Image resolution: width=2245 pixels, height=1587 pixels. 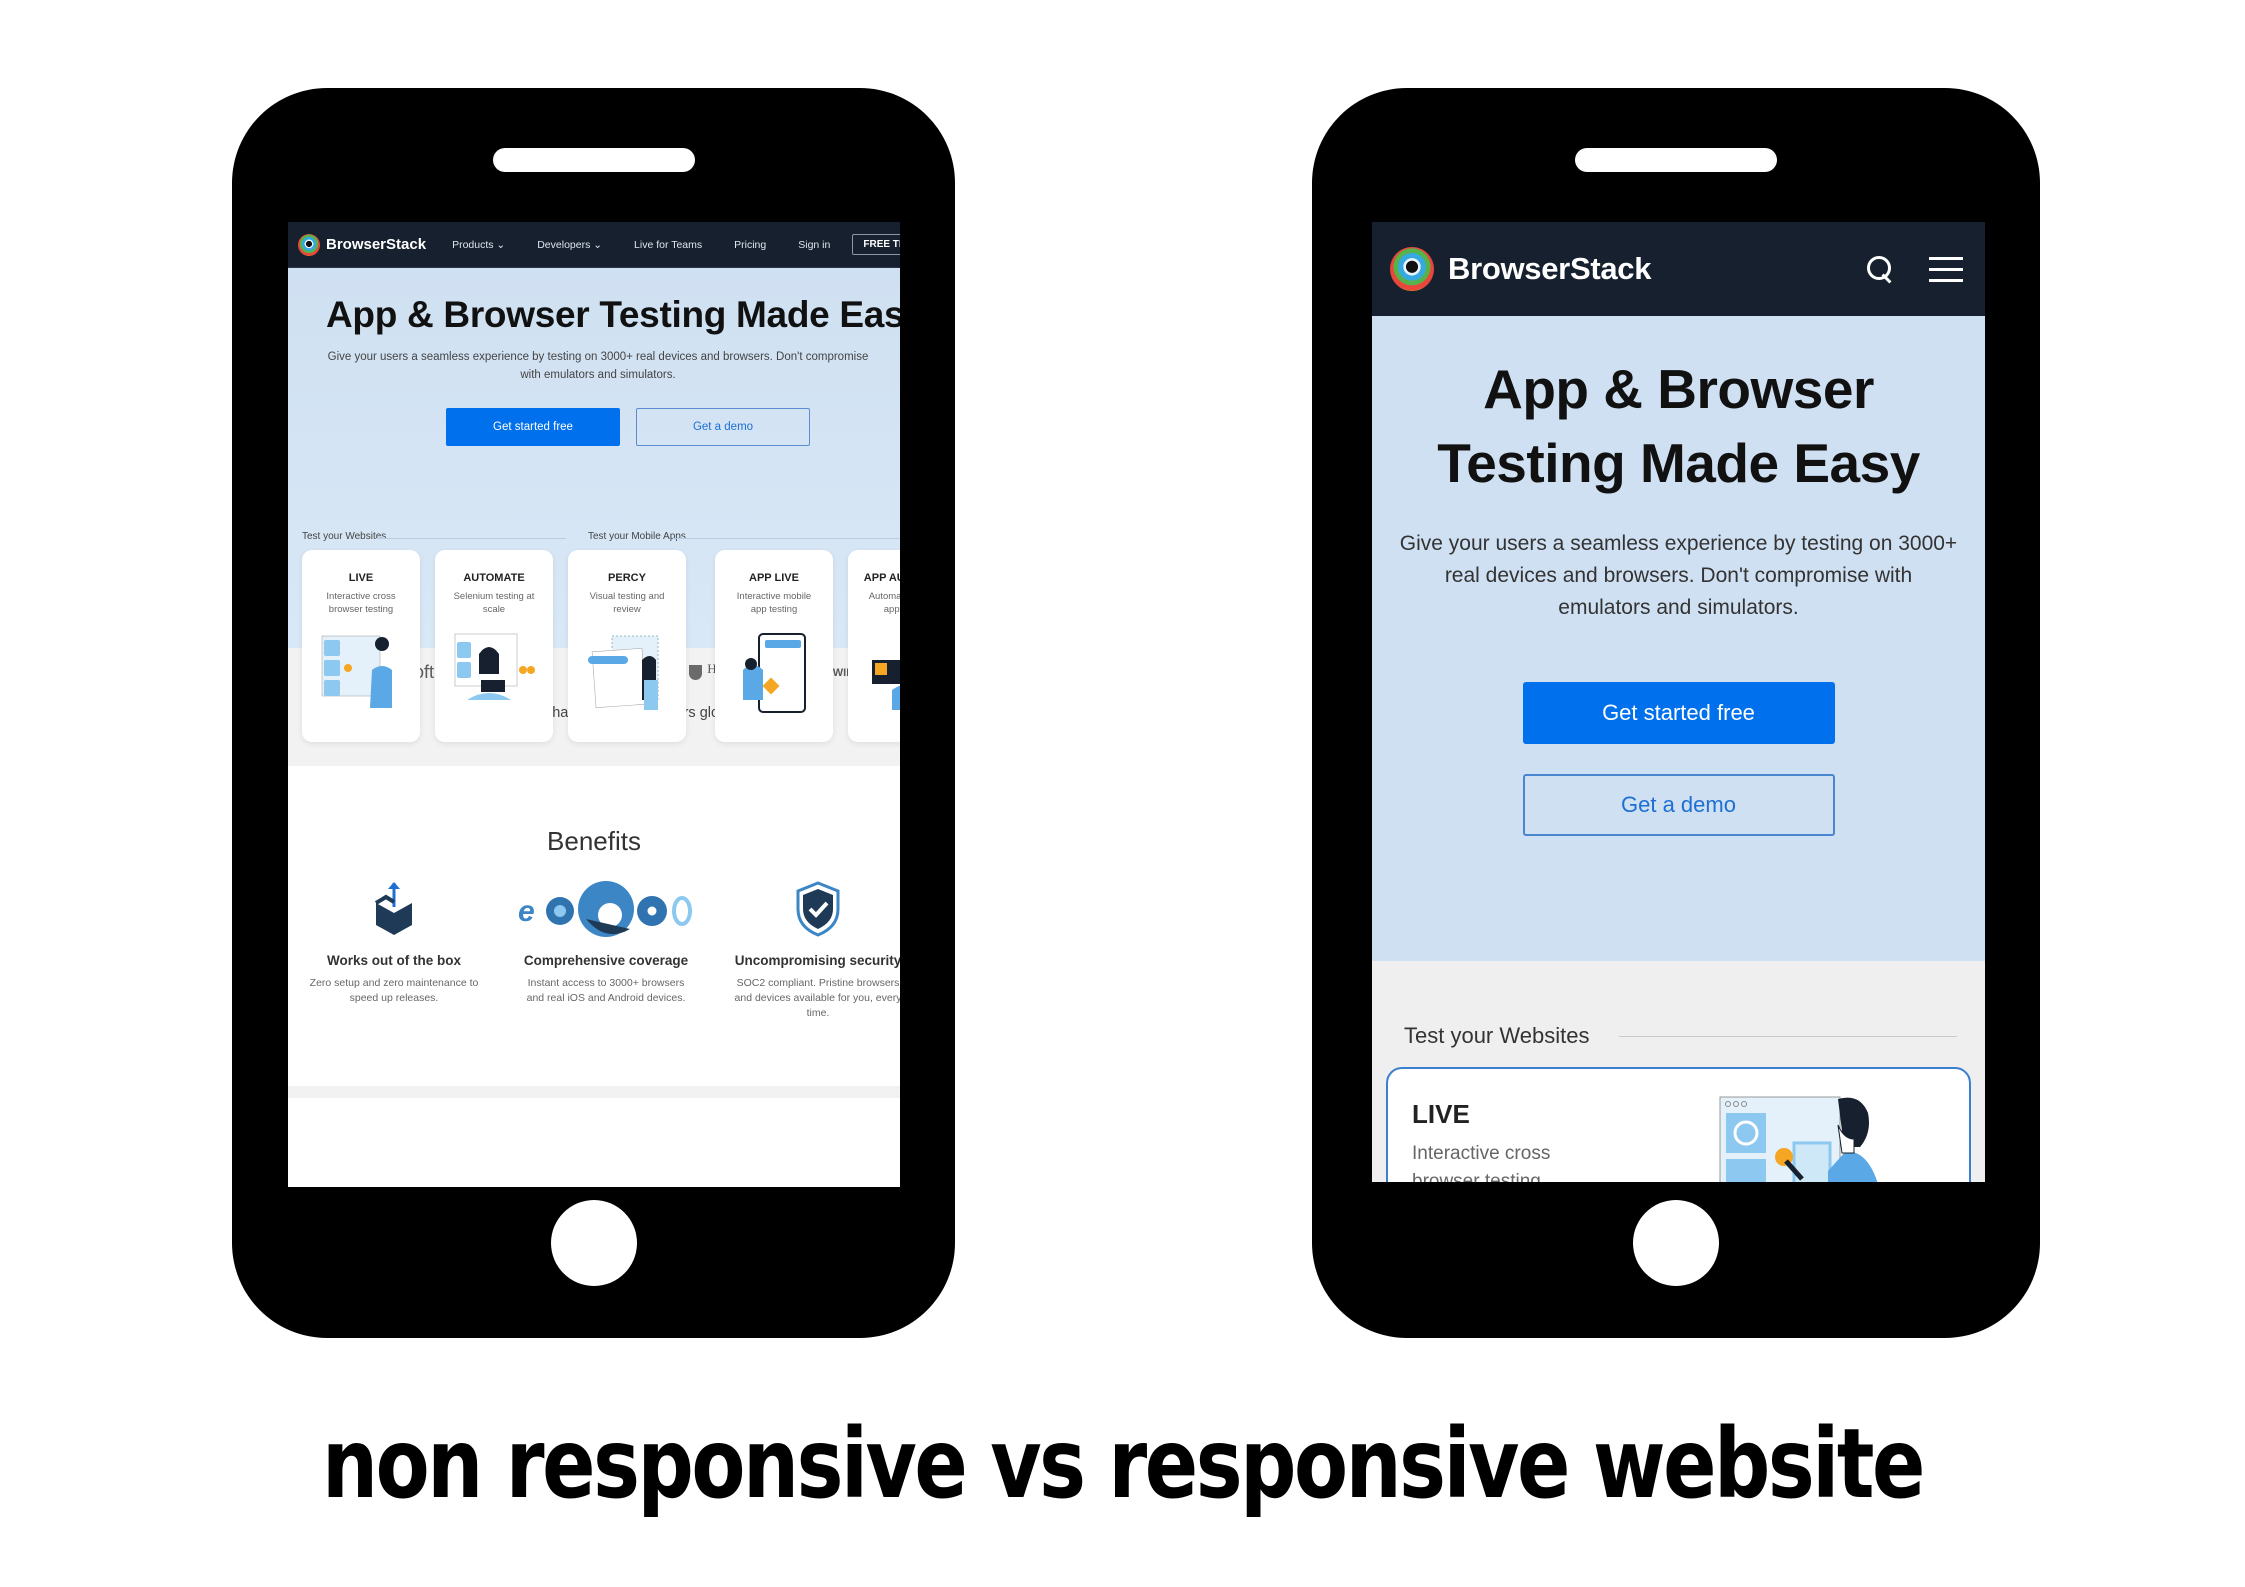 I want to click on card-description: Automated mobile app testing, so click(x=884, y=603).